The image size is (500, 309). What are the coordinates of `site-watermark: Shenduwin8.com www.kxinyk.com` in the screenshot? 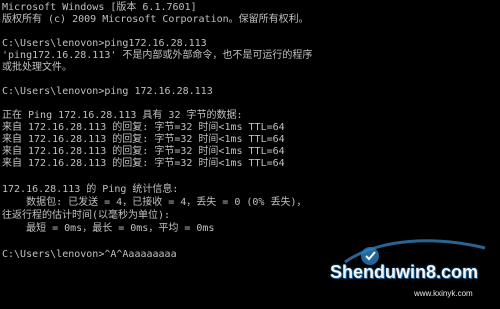 It's located at (408, 272).